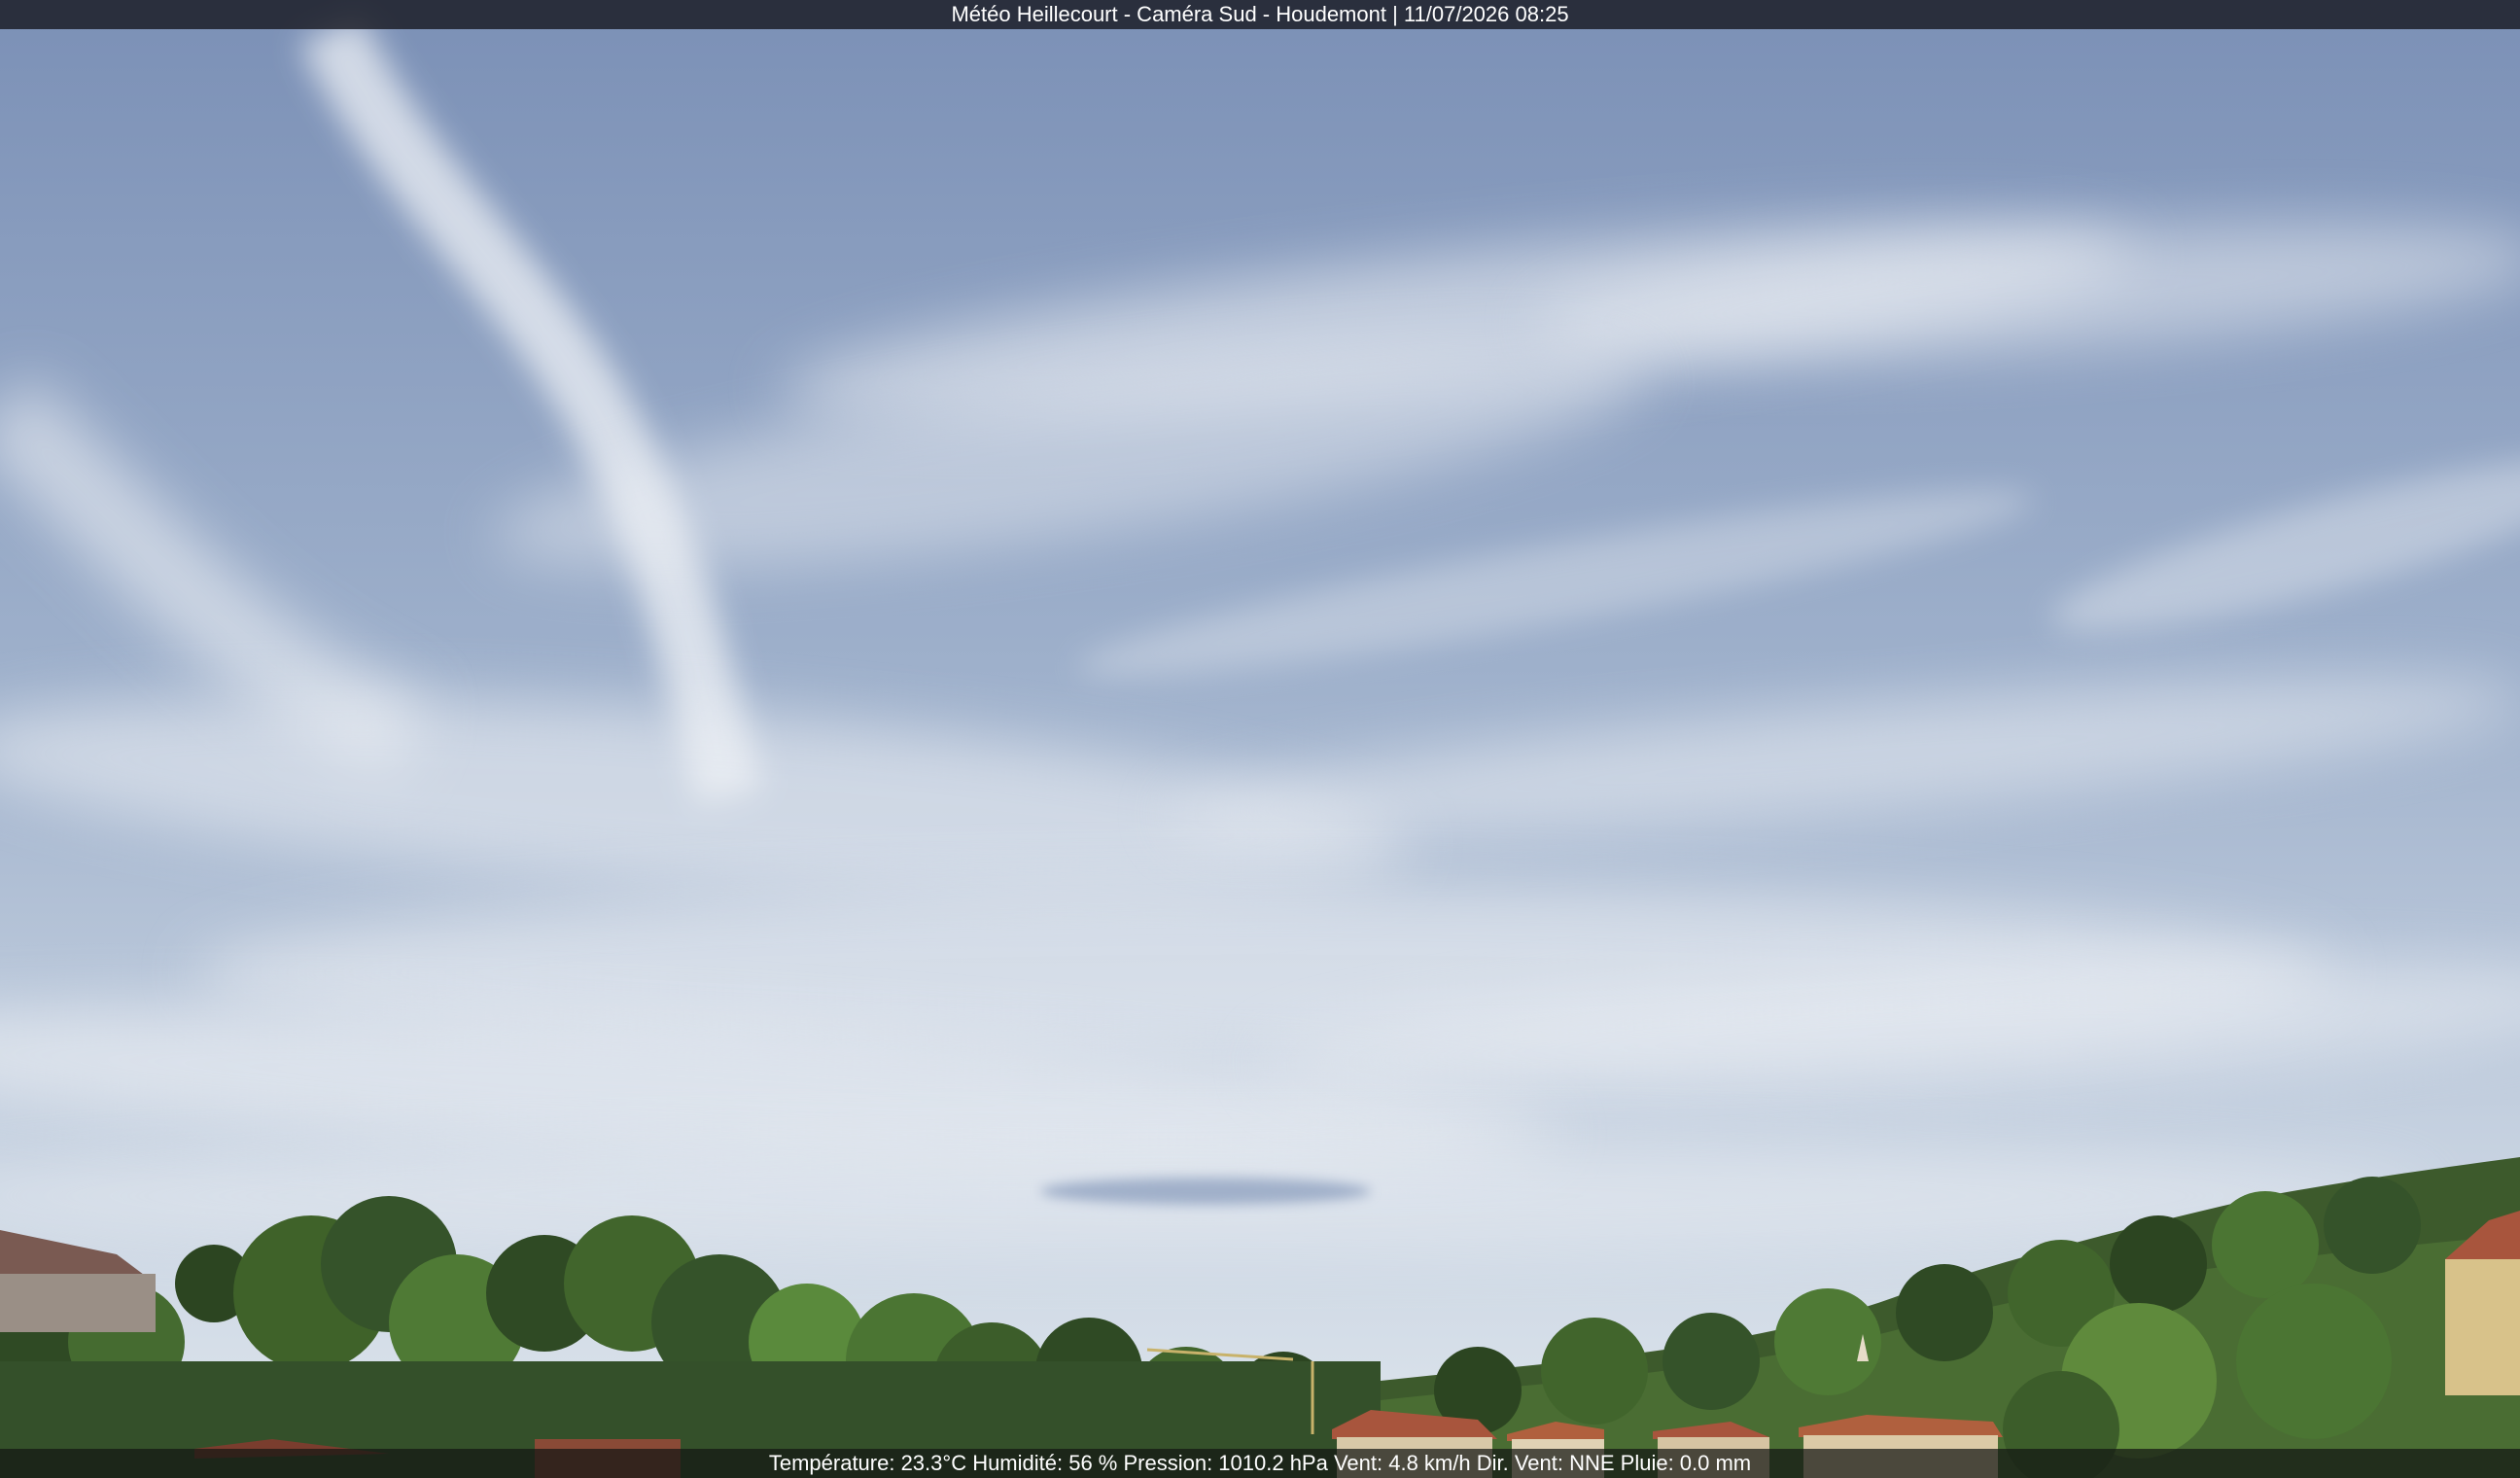 The image size is (2520, 1478). Describe the element at coordinates (1205, 1191) in the screenshot. I see `dark-cloud-streak` at that location.